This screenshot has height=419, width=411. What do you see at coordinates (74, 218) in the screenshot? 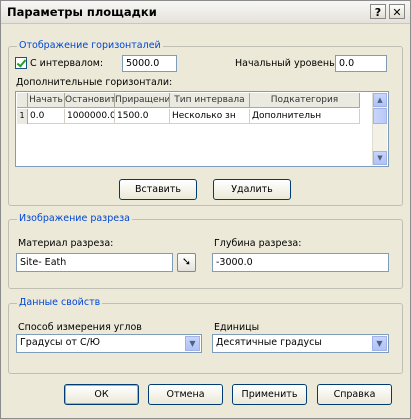
I see `section-legend: Изображение разреза` at bounding box center [74, 218].